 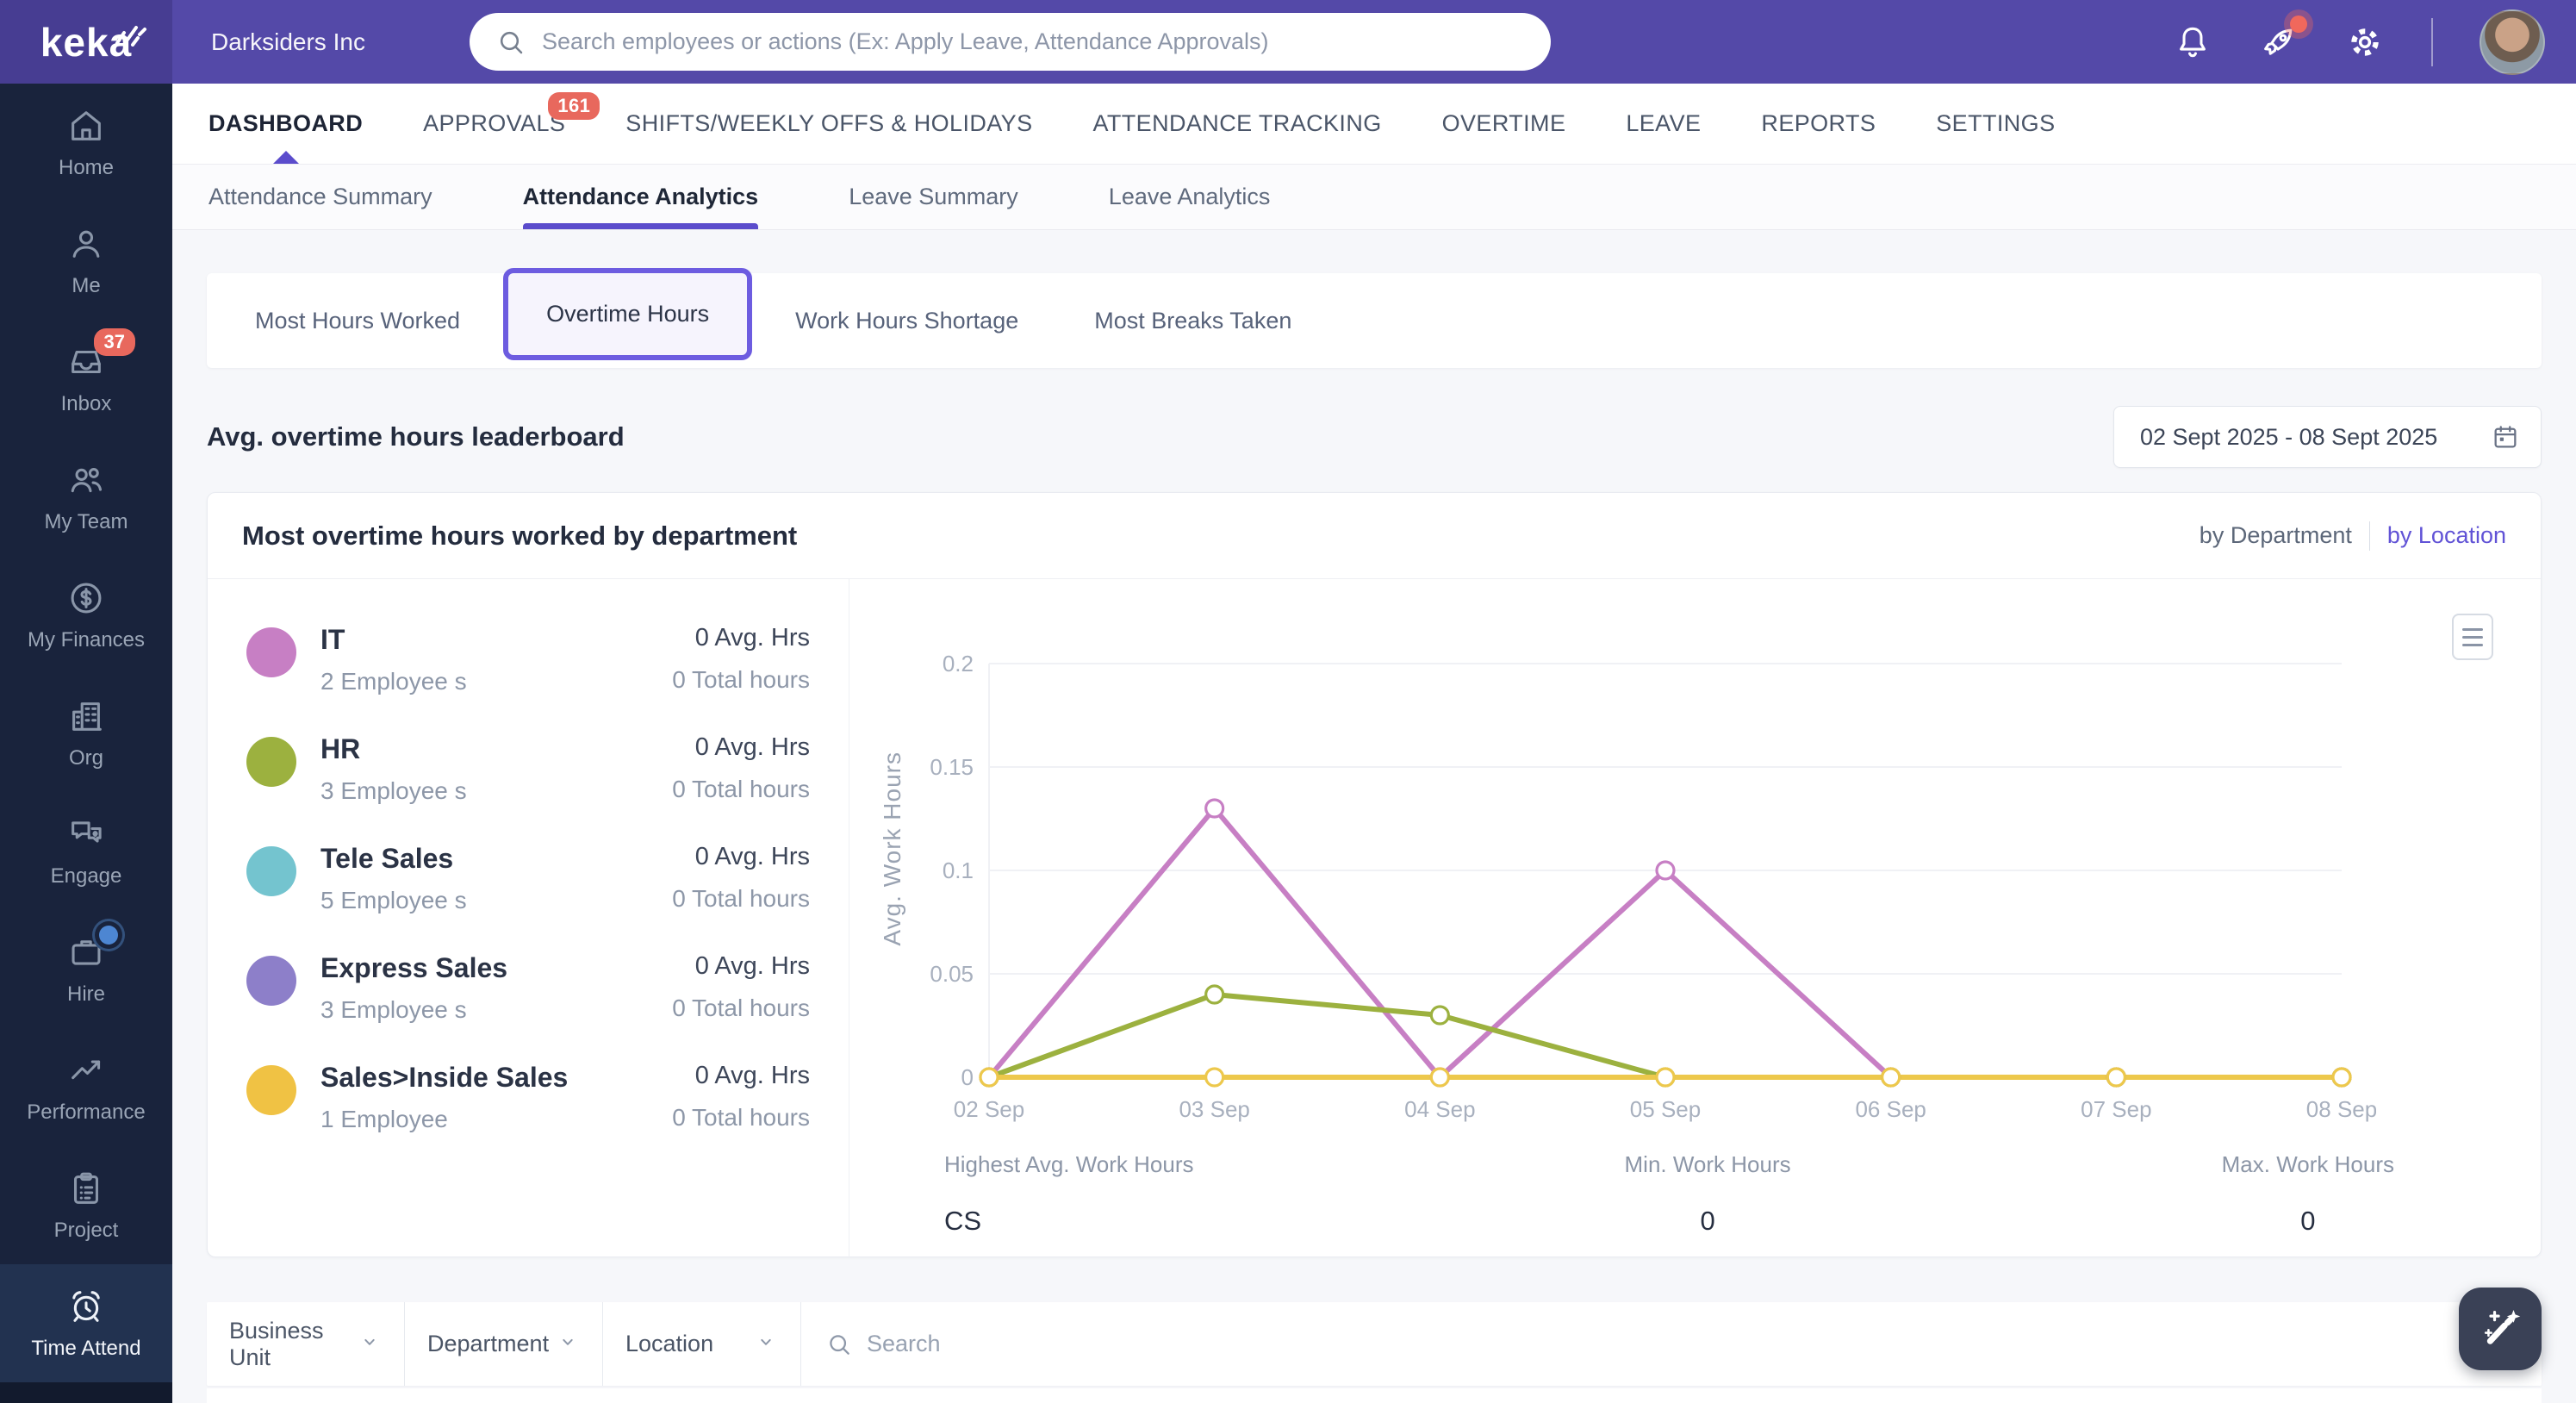 I want to click on sidebar-item-home: Home, so click(x=86, y=143).